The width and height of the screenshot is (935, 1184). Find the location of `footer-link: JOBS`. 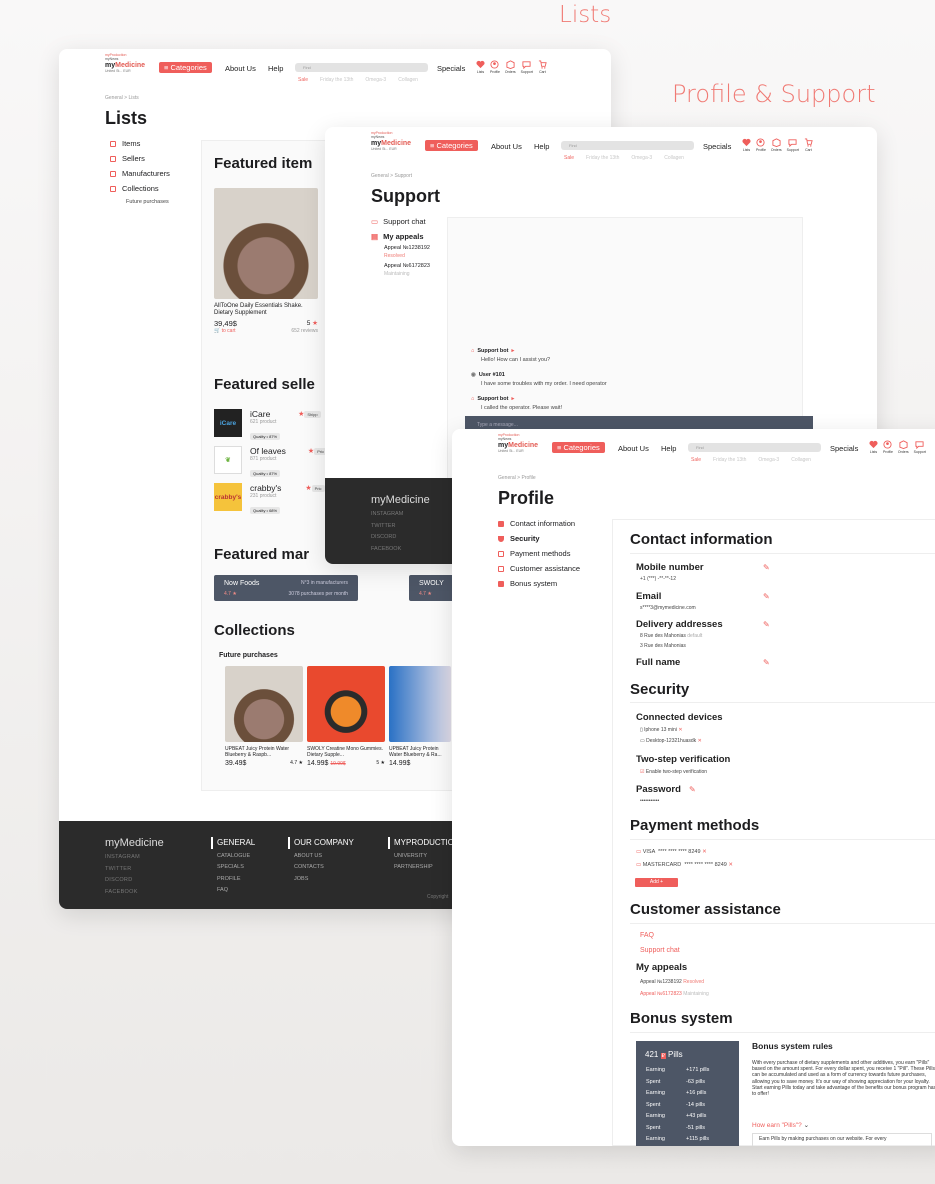

footer-link: JOBS is located at coordinates (321, 880).